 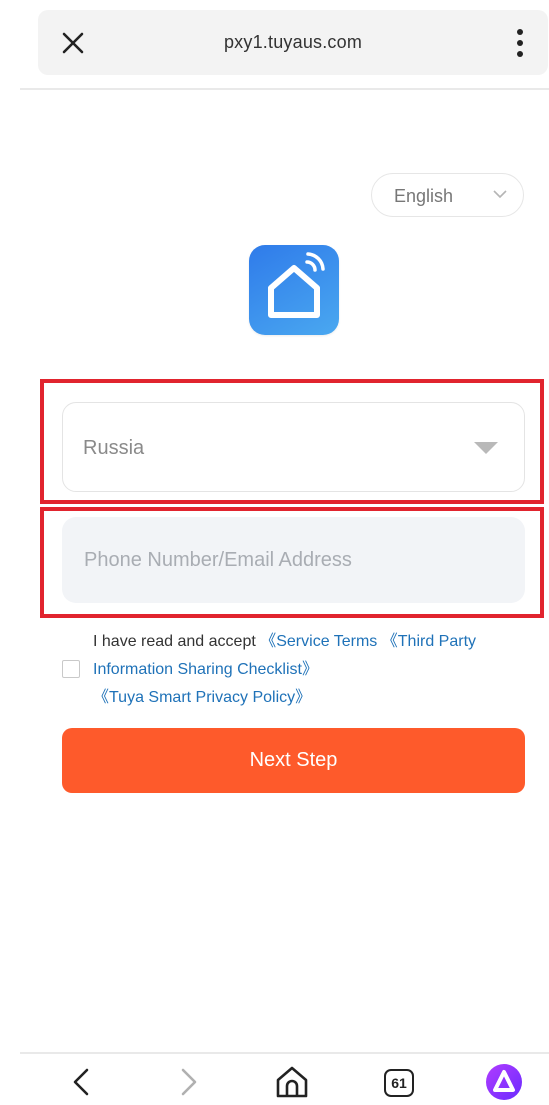 I want to click on caret-down-icon, so click(x=486, y=448).